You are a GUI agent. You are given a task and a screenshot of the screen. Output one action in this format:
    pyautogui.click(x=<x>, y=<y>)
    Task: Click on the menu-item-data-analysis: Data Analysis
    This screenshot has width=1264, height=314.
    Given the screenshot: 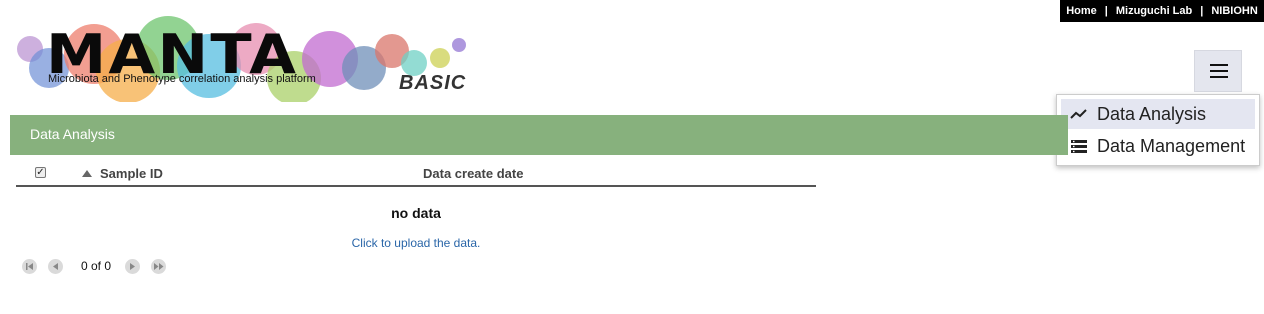 What is the action you would take?
    pyautogui.click(x=1158, y=114)
    